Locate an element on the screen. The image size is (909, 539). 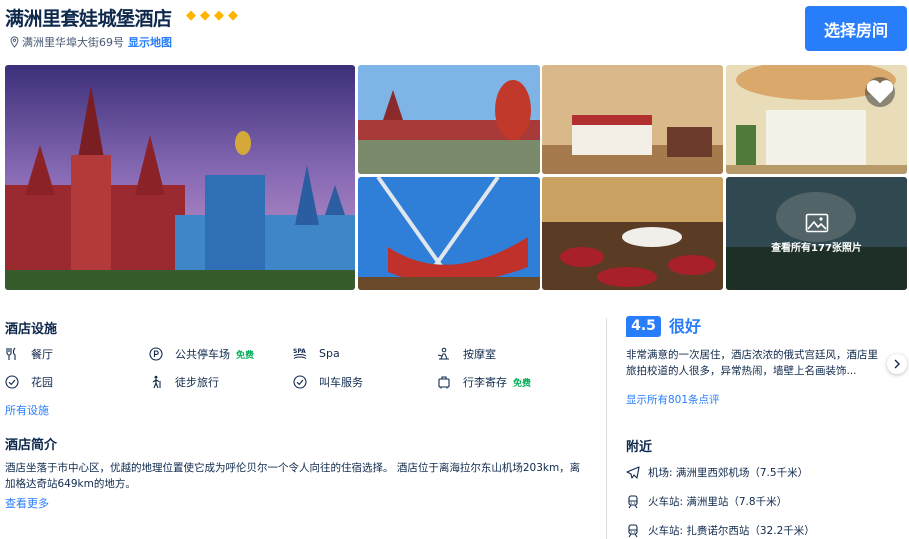
see-more-link: 查看更多 is located at coordinates (27, 503).